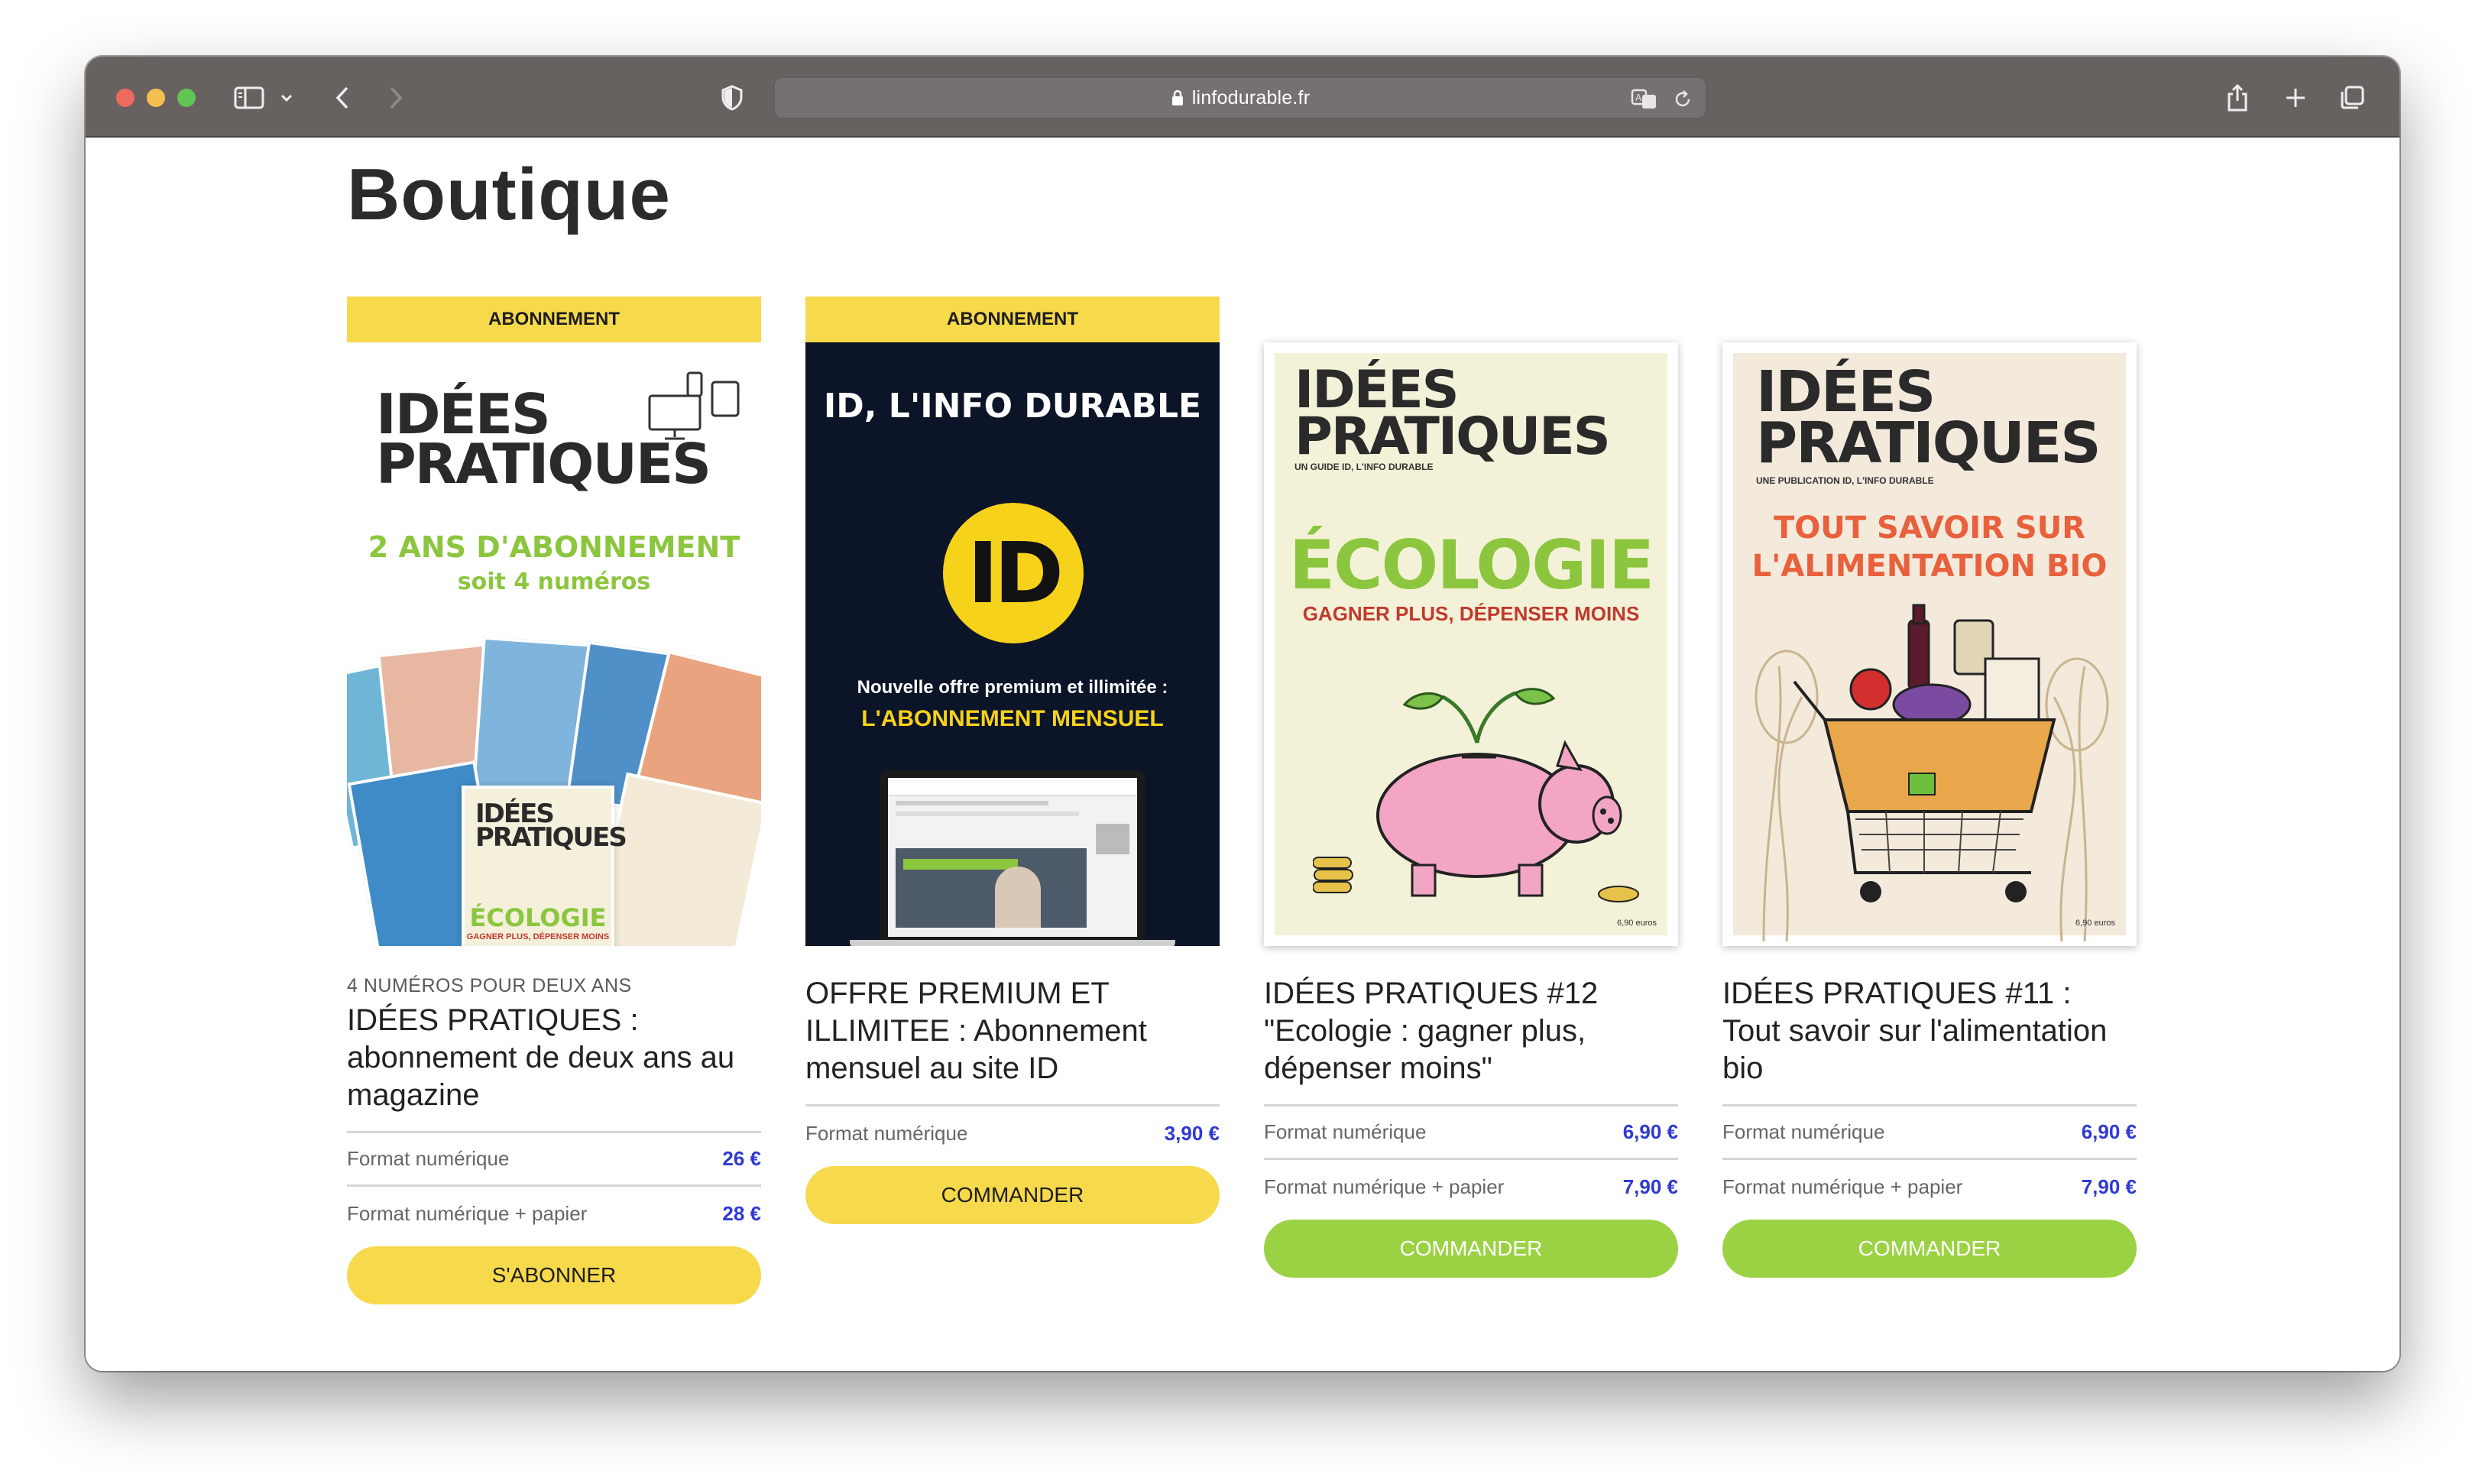 This screenshot has height=1484, width=2482. What do you see at coordinates (1682, 100) in the screenshot?
I see `reload-icon` at bounding box center [1682, 100].